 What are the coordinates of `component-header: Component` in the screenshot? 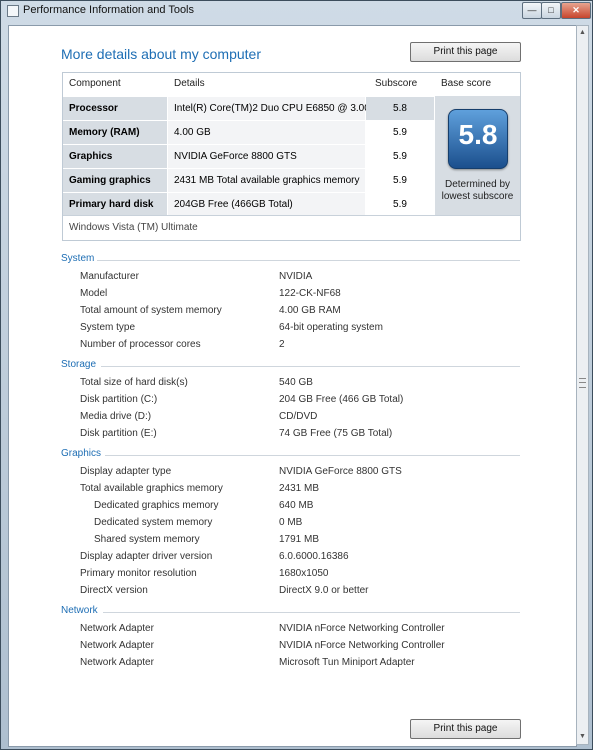 It's located at (95, 83).